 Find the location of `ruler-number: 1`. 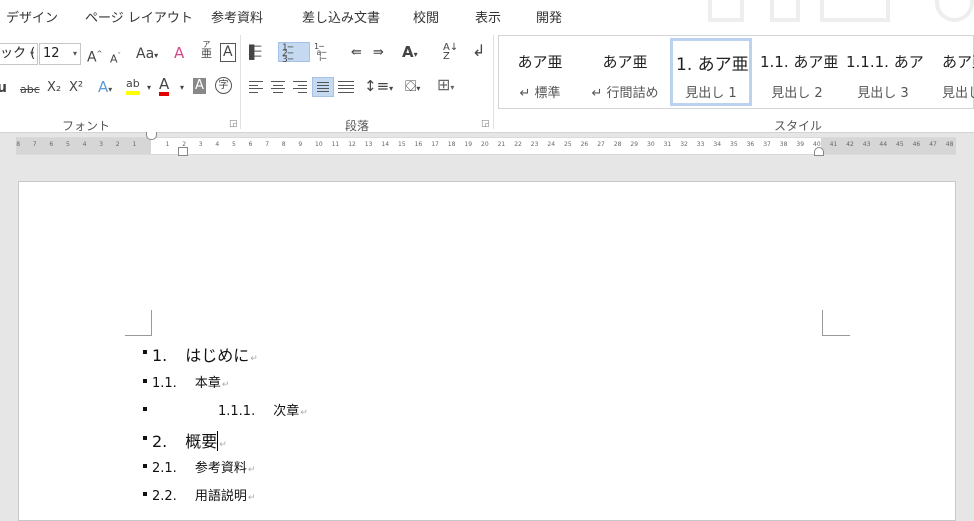

ruler-number: 1 is located at coordinates (134, 144).